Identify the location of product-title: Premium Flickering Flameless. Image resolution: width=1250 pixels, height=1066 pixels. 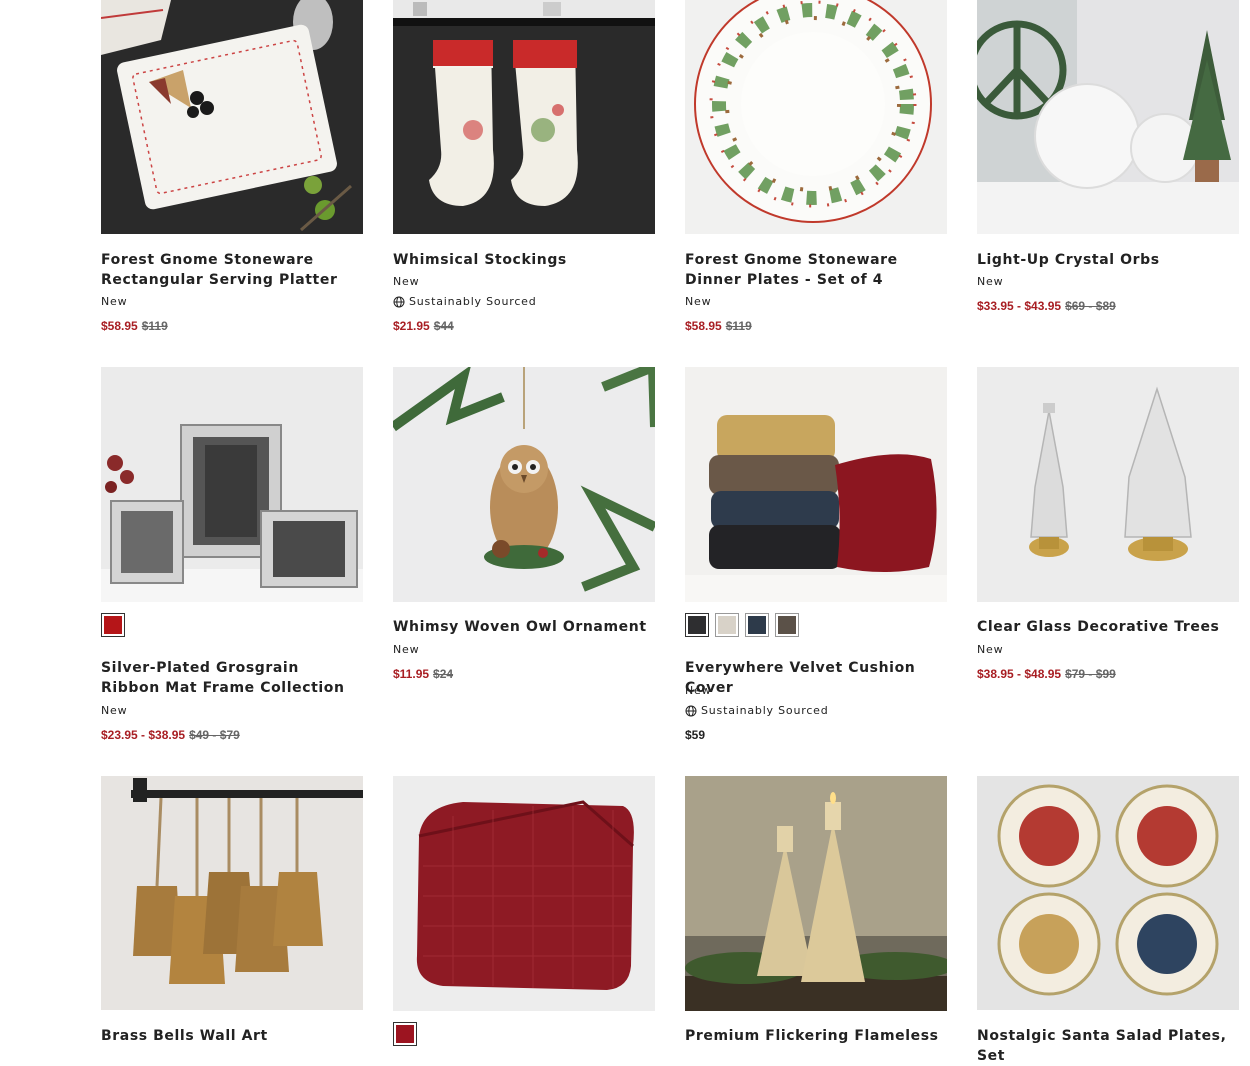
(816, 1036).